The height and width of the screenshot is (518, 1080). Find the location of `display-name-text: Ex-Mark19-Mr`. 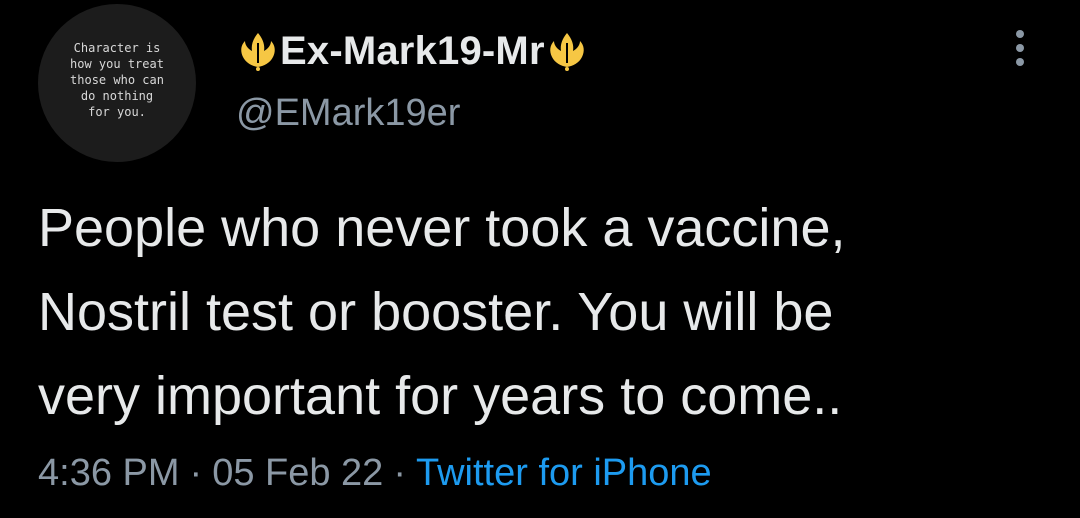

display-name-text: Ex-Mark19-Mr is located at coordinates (412, 50).